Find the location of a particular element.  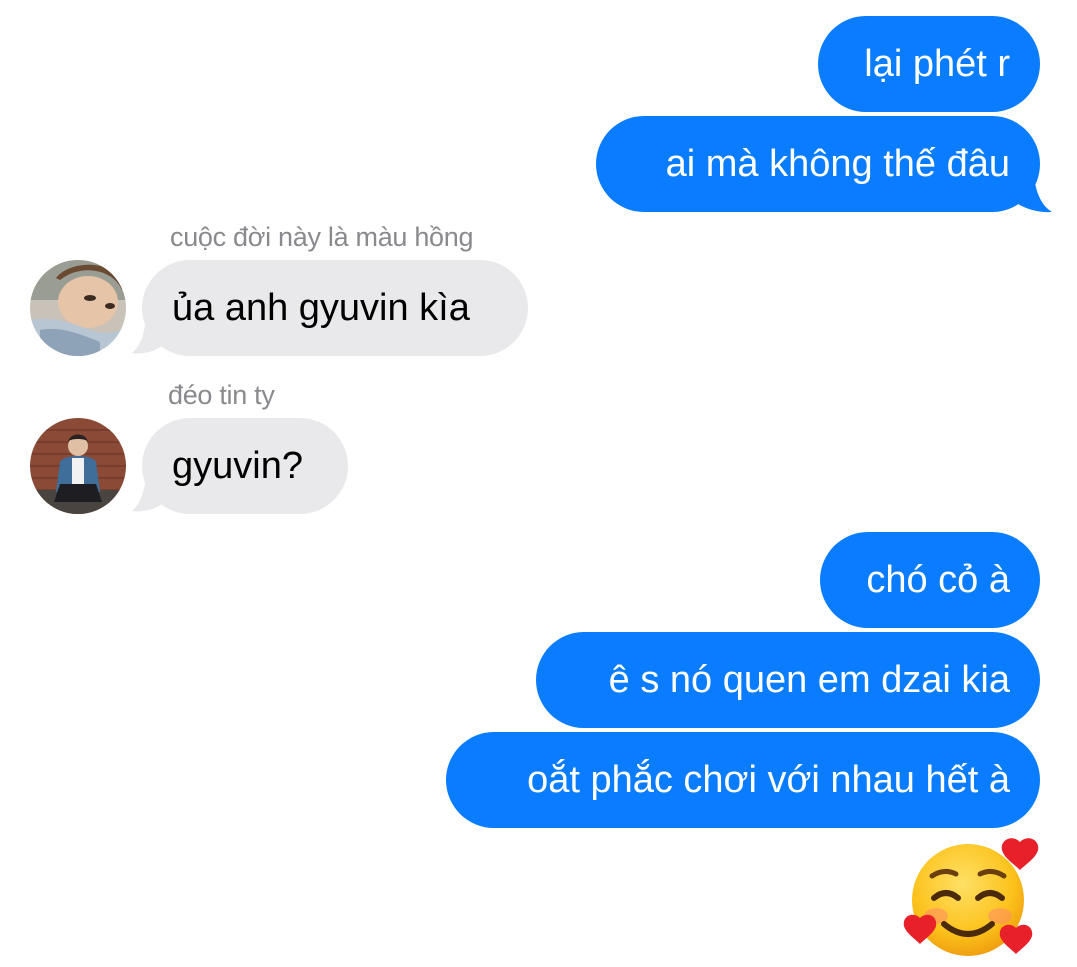

sender-name: cuộc đời này là màu hồng is located at coordinates (322, 237).